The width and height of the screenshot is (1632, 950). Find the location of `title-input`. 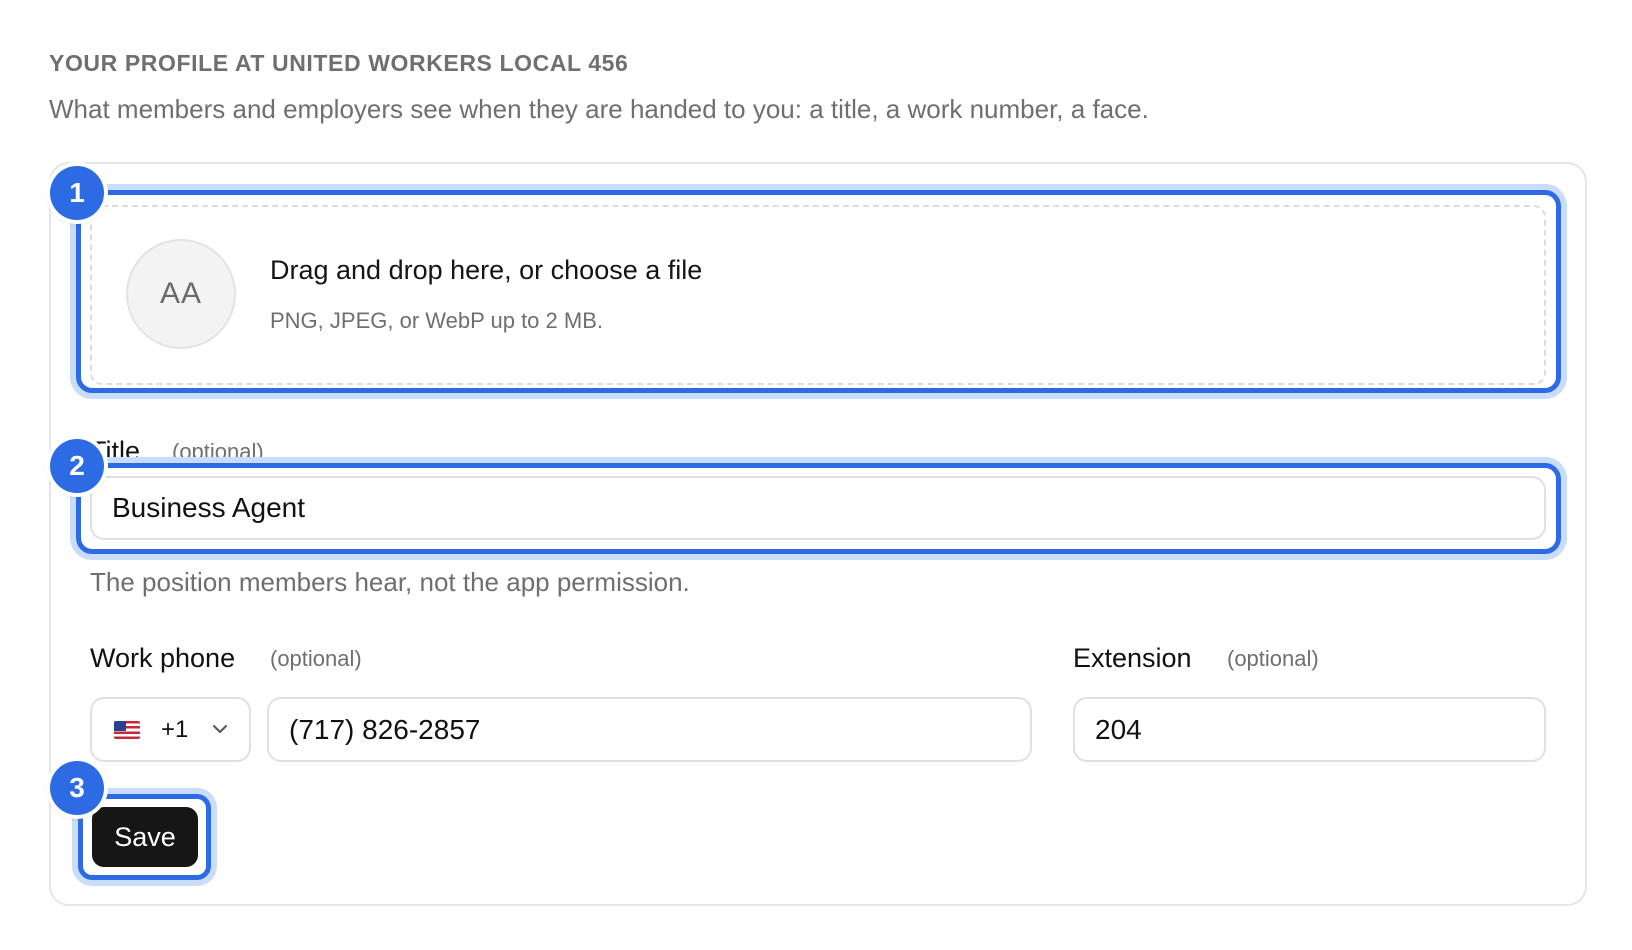

title-input is located at coordinates (818, 508).